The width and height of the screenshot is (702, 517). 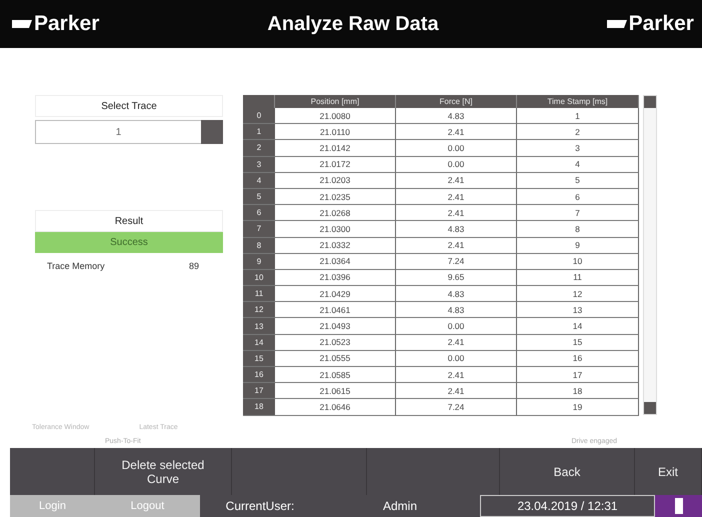 I want to click on table-cell: 4, so click(x=578, y=164).